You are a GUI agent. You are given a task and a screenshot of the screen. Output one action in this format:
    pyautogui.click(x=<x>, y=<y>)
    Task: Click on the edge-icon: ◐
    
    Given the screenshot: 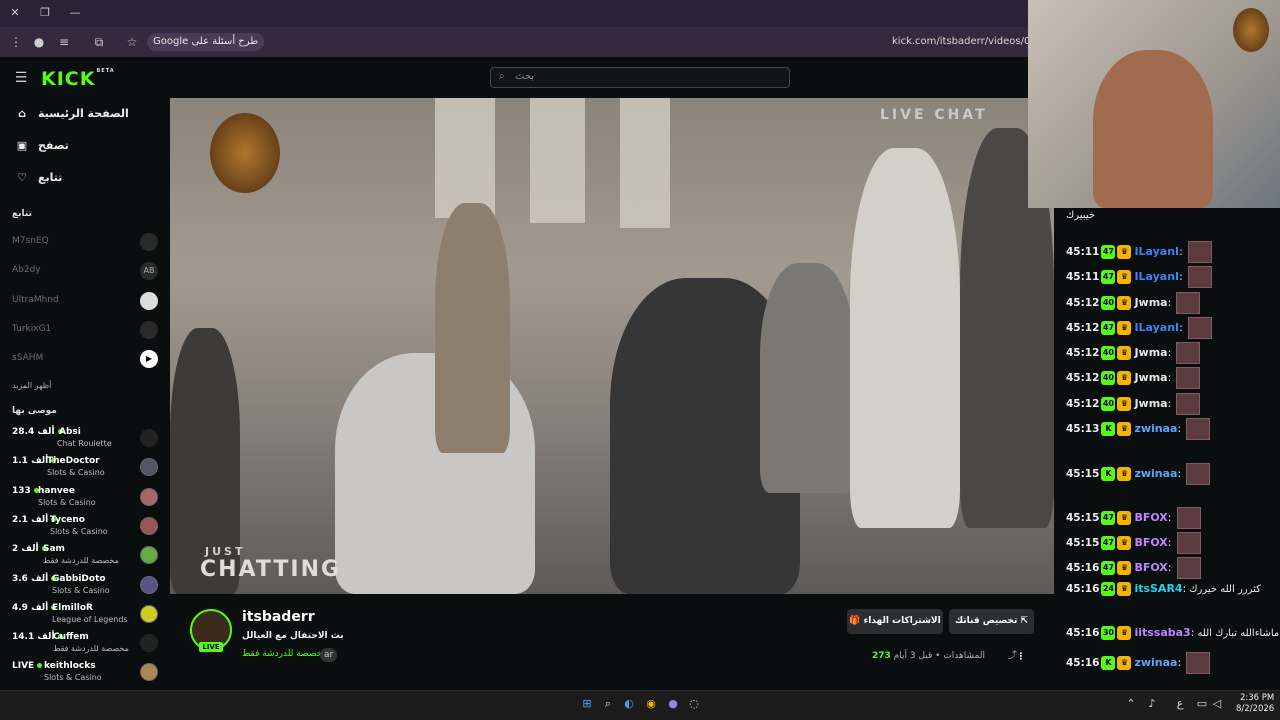 What is the action you would take?
    pyautogui.click(x=629, y=704)
    